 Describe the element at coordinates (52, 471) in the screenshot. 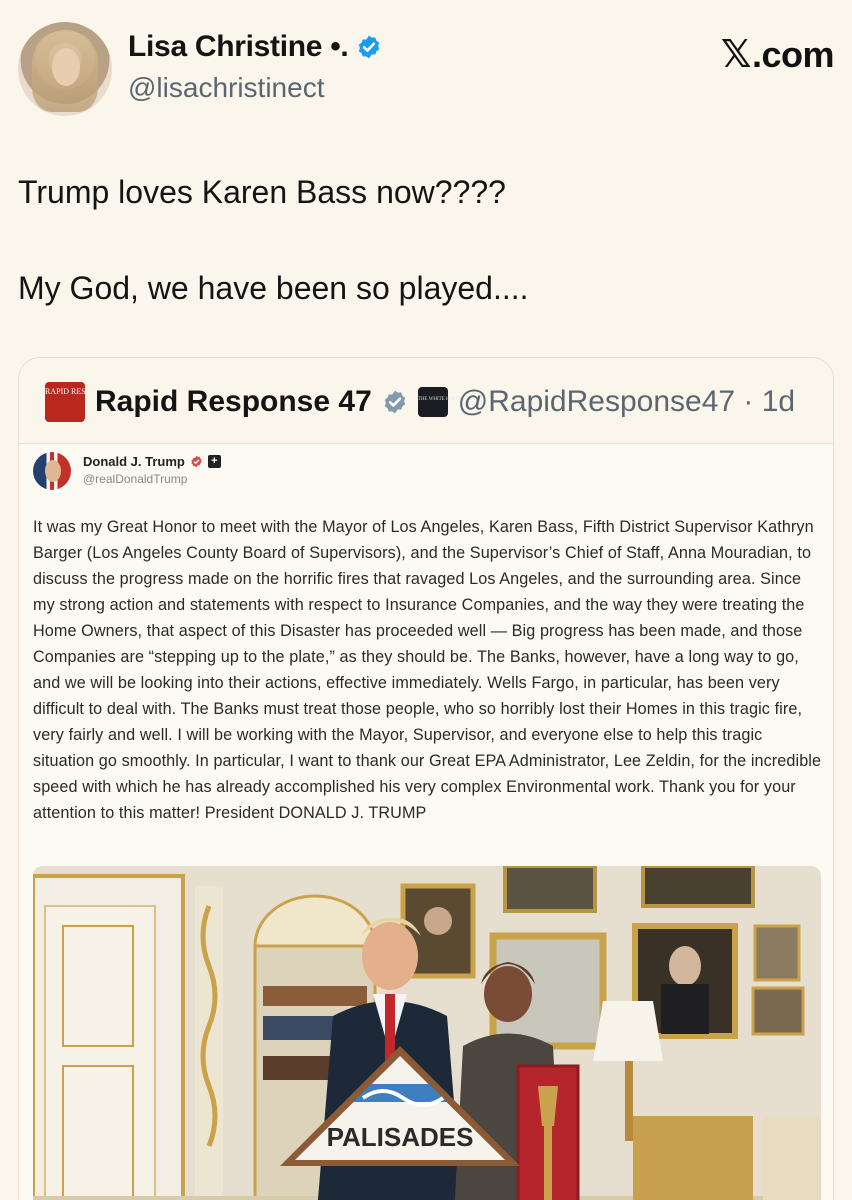

I see `truth-author-avatar` at that location.